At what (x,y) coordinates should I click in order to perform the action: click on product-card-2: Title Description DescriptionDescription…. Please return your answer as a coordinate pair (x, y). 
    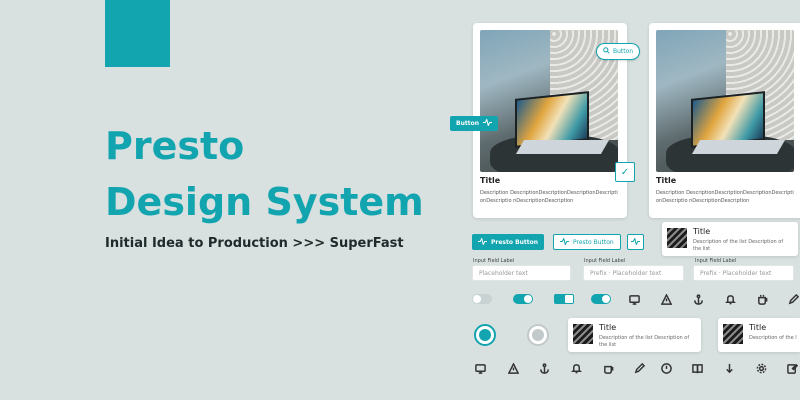
    Looking at the image, I should click on (724, 120).